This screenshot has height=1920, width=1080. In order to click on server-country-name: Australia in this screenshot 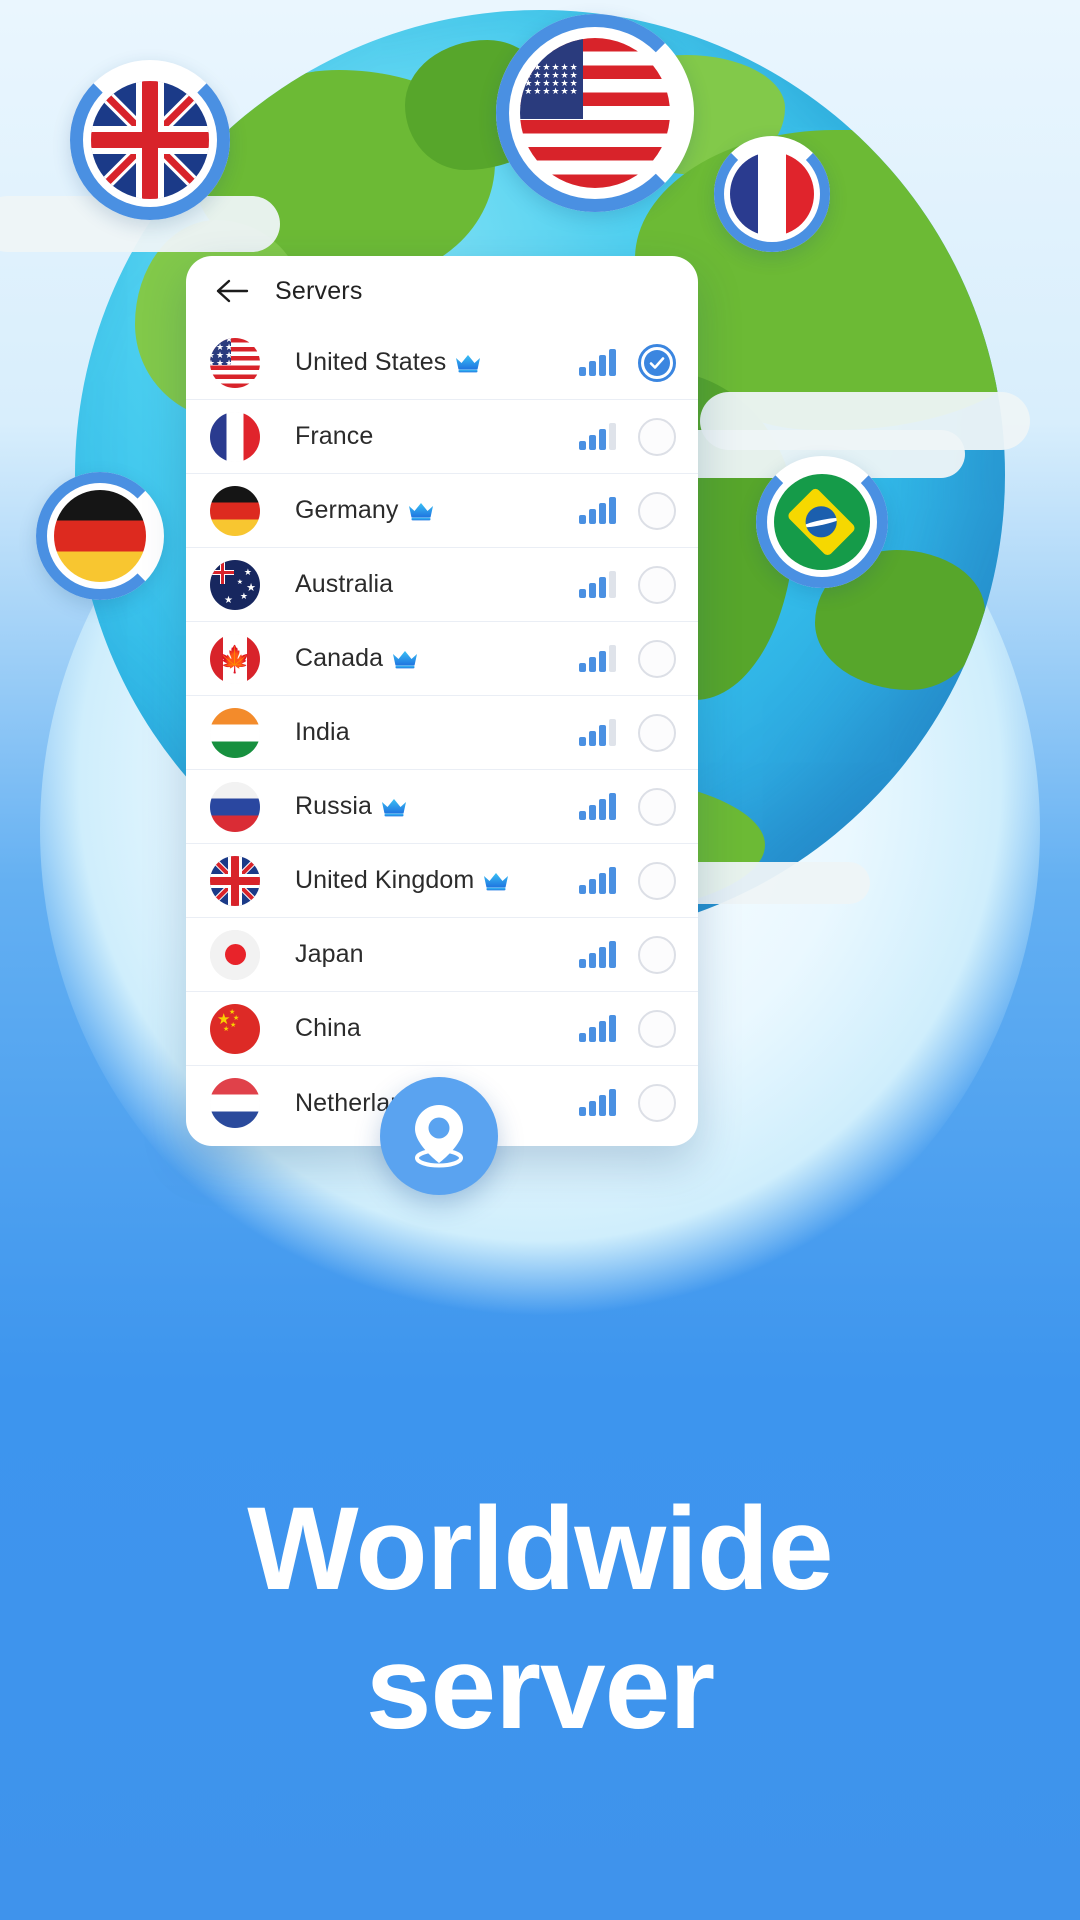, I will do `click(344, 584)`.